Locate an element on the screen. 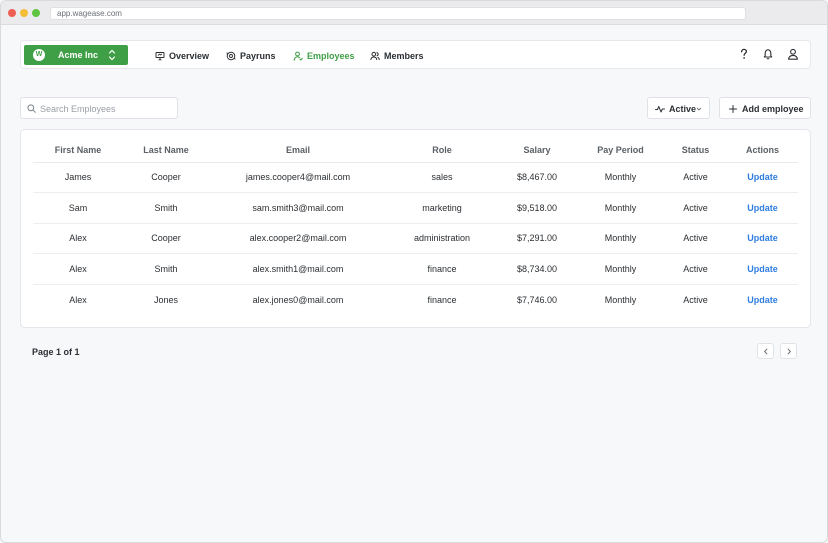  email-cell: james.cooper4@mail.com is located at coordinates (298, 177).